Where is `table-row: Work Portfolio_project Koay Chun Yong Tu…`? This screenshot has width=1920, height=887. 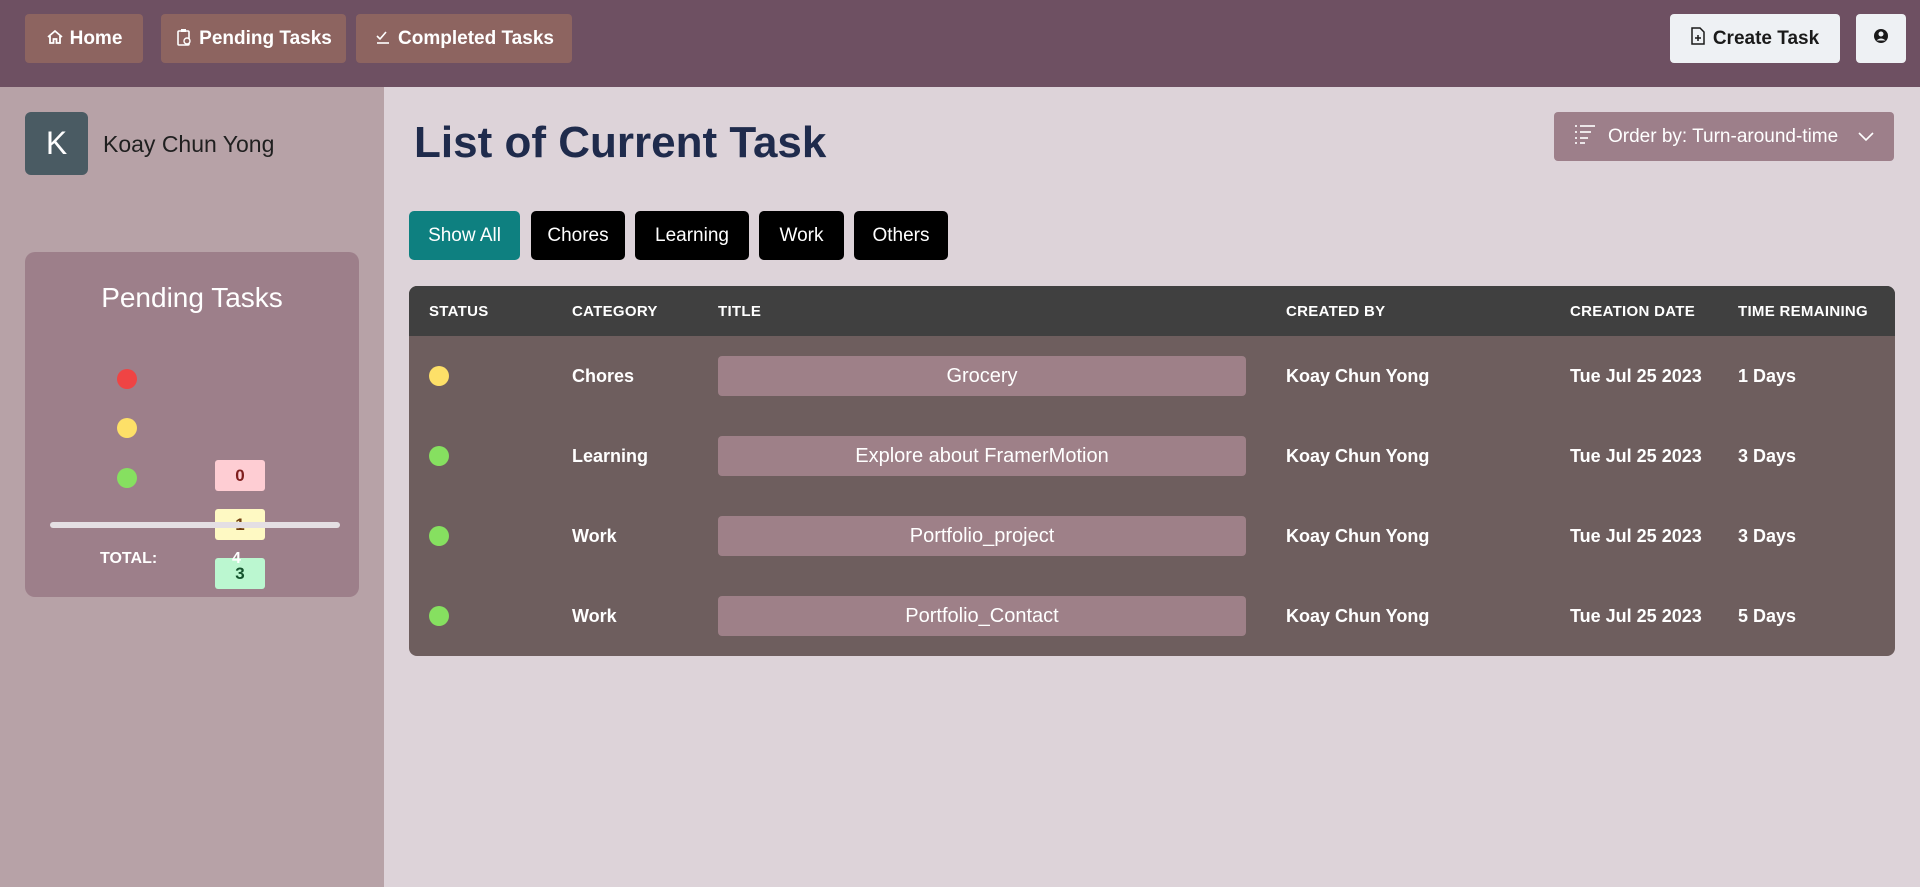
table-row: Work Portfolio_project Koay Chun Yong Tu… is located at coordinates (1152, 536).